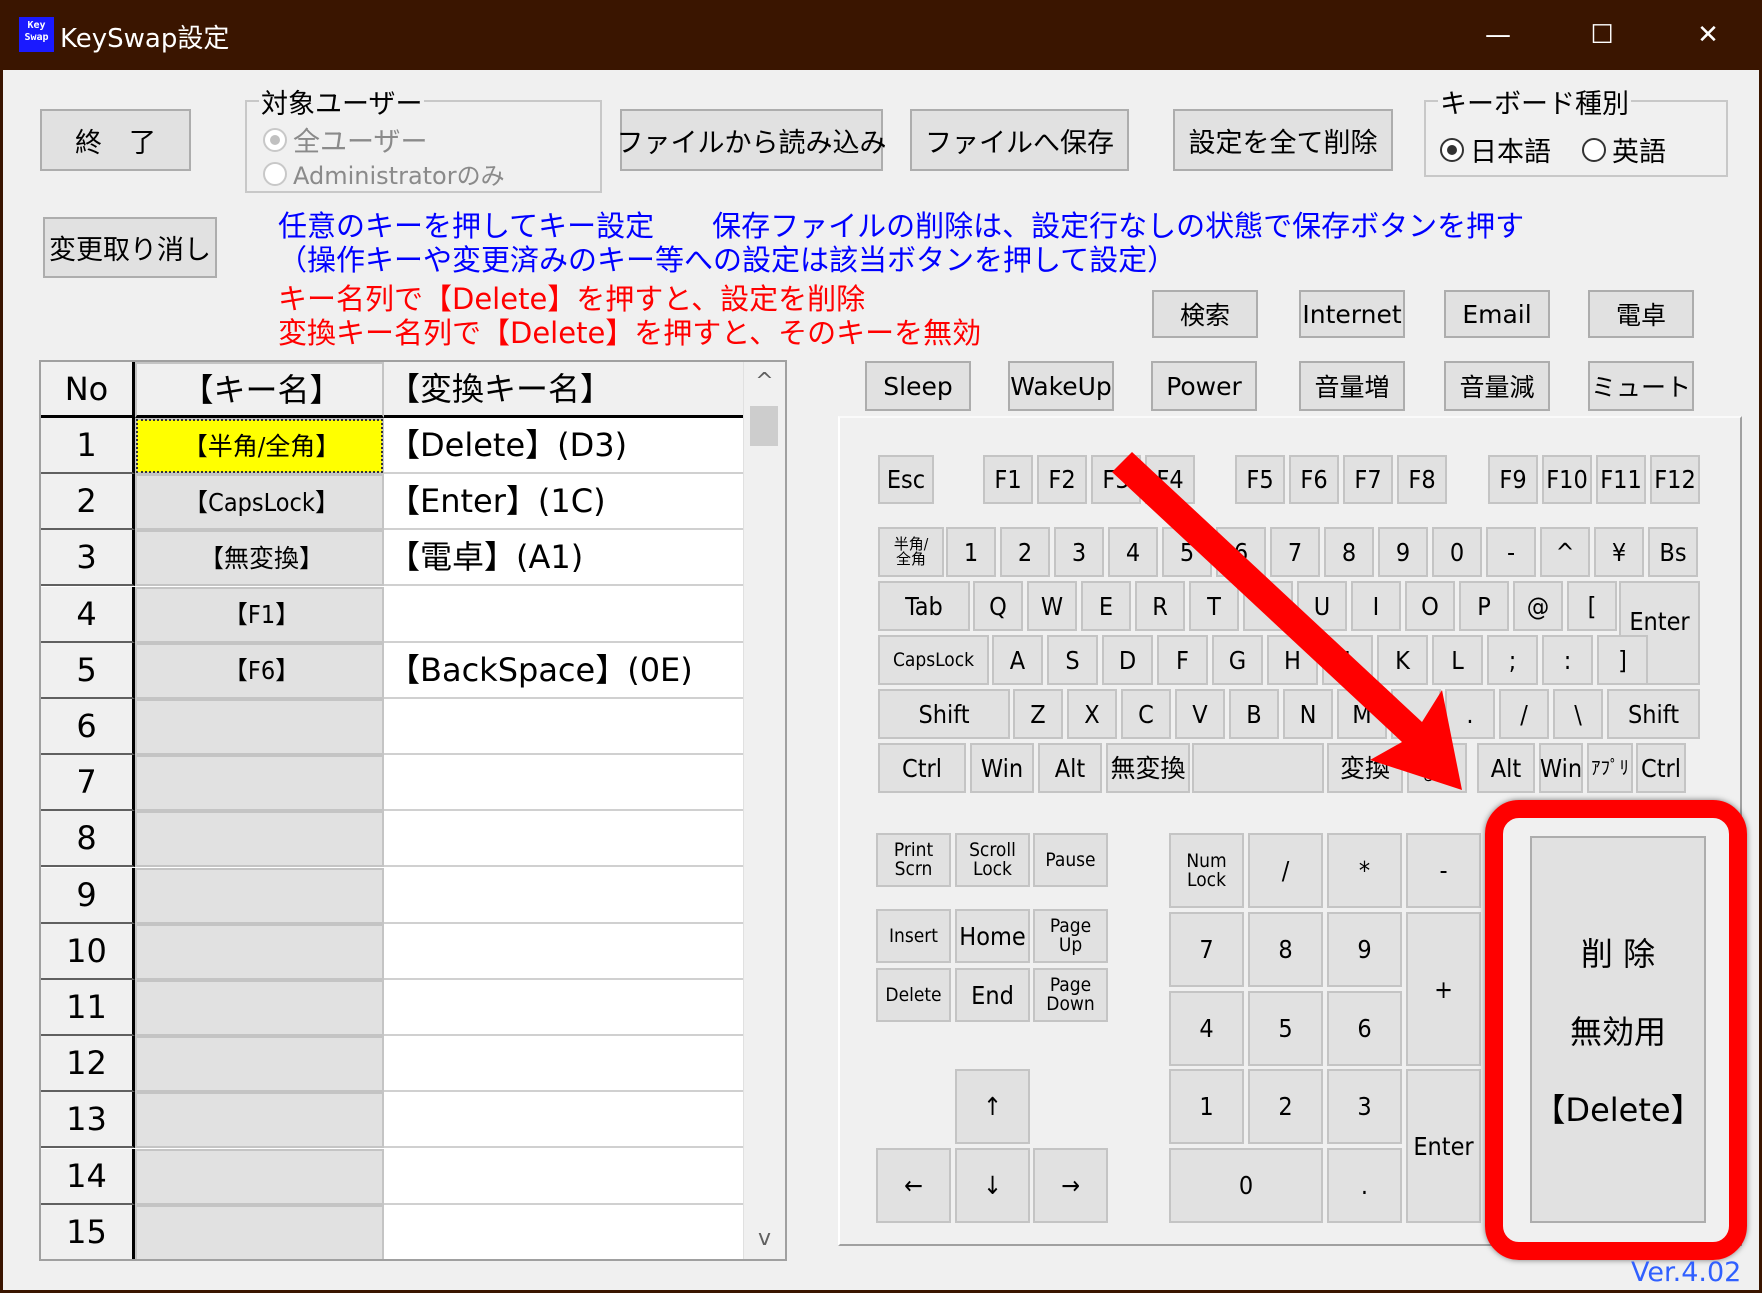  Describe the element at coordinates (1484, 606) in the screenshot. I see `keyboard-key: P` at that location.